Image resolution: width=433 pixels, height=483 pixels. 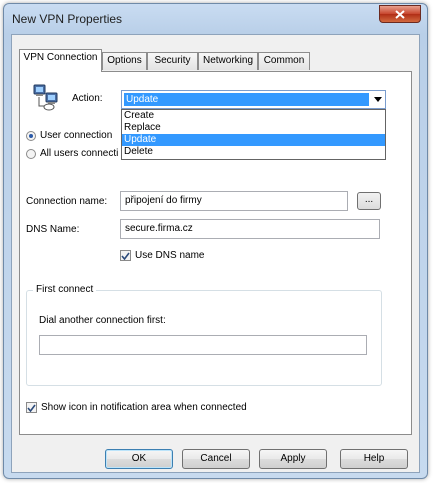 I want to click on chevron-down-icon, so click(x=378, y=99).